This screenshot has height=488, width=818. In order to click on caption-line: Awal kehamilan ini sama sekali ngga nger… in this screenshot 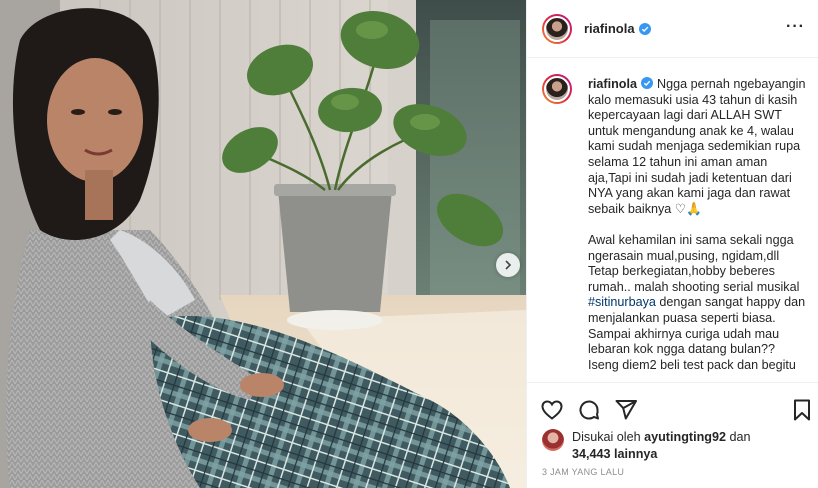, I will do `click(693, 247)`.